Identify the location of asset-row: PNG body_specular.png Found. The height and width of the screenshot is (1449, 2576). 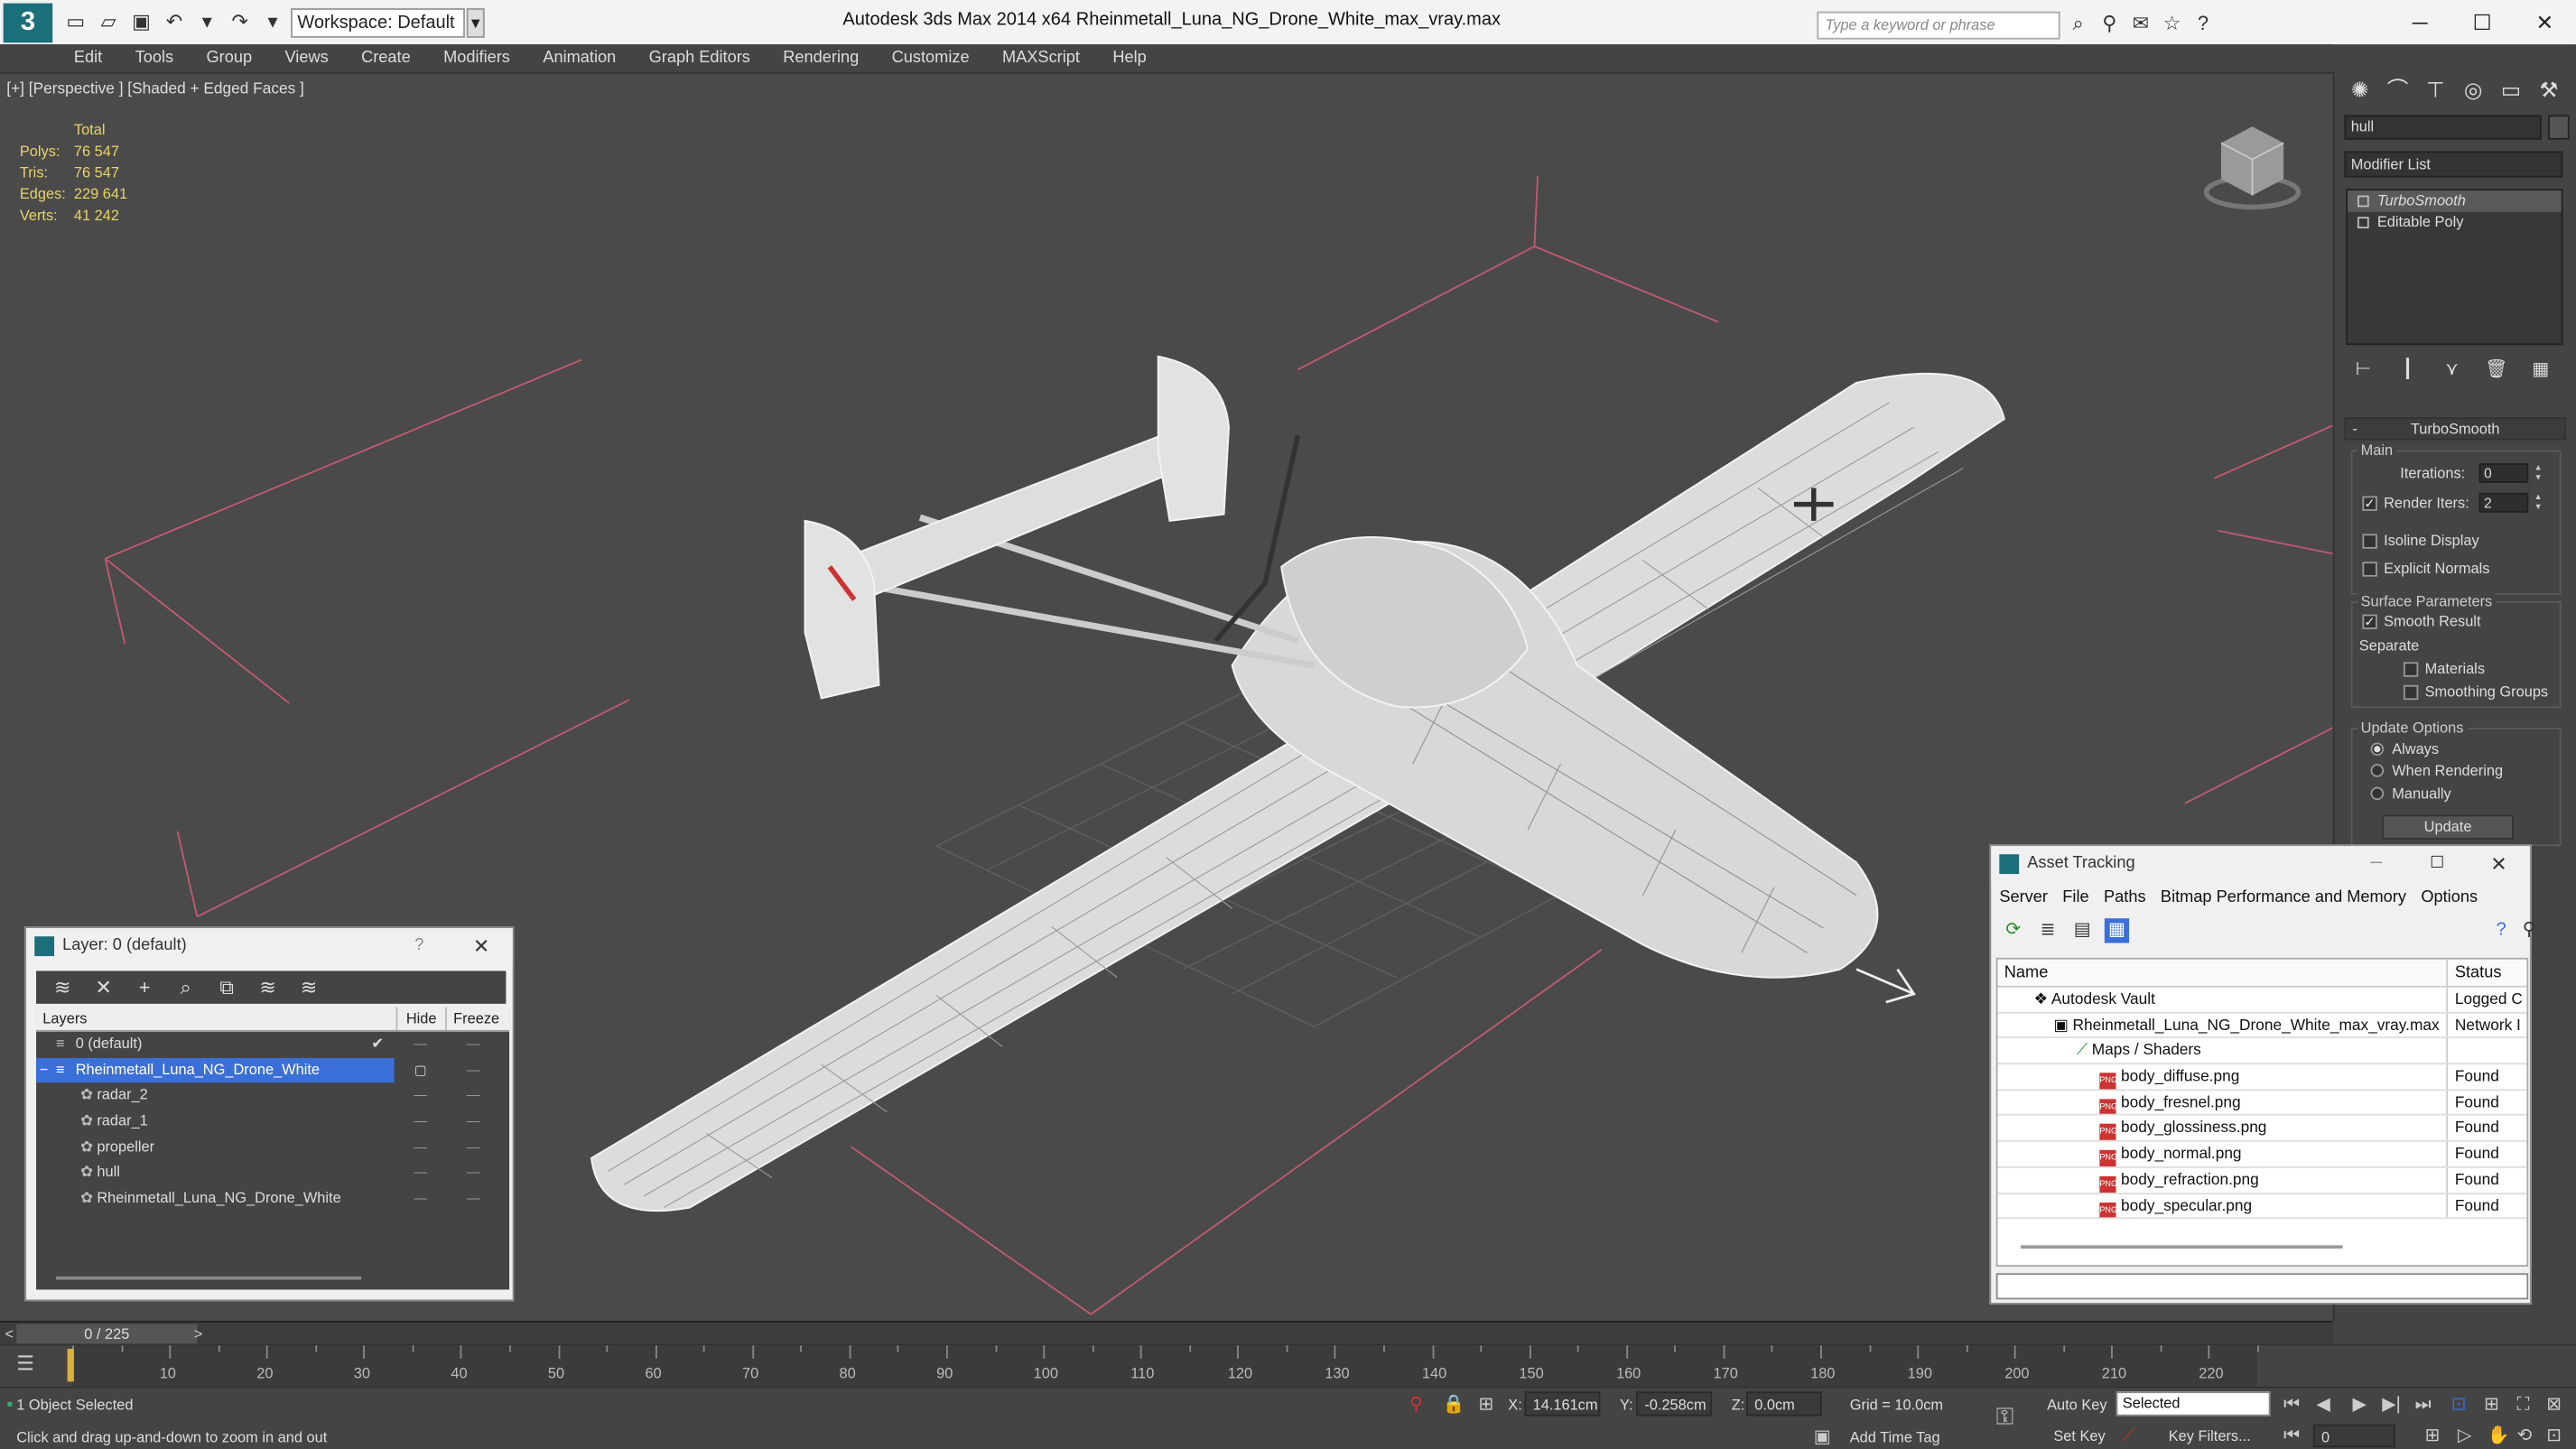
(2262, 1207).